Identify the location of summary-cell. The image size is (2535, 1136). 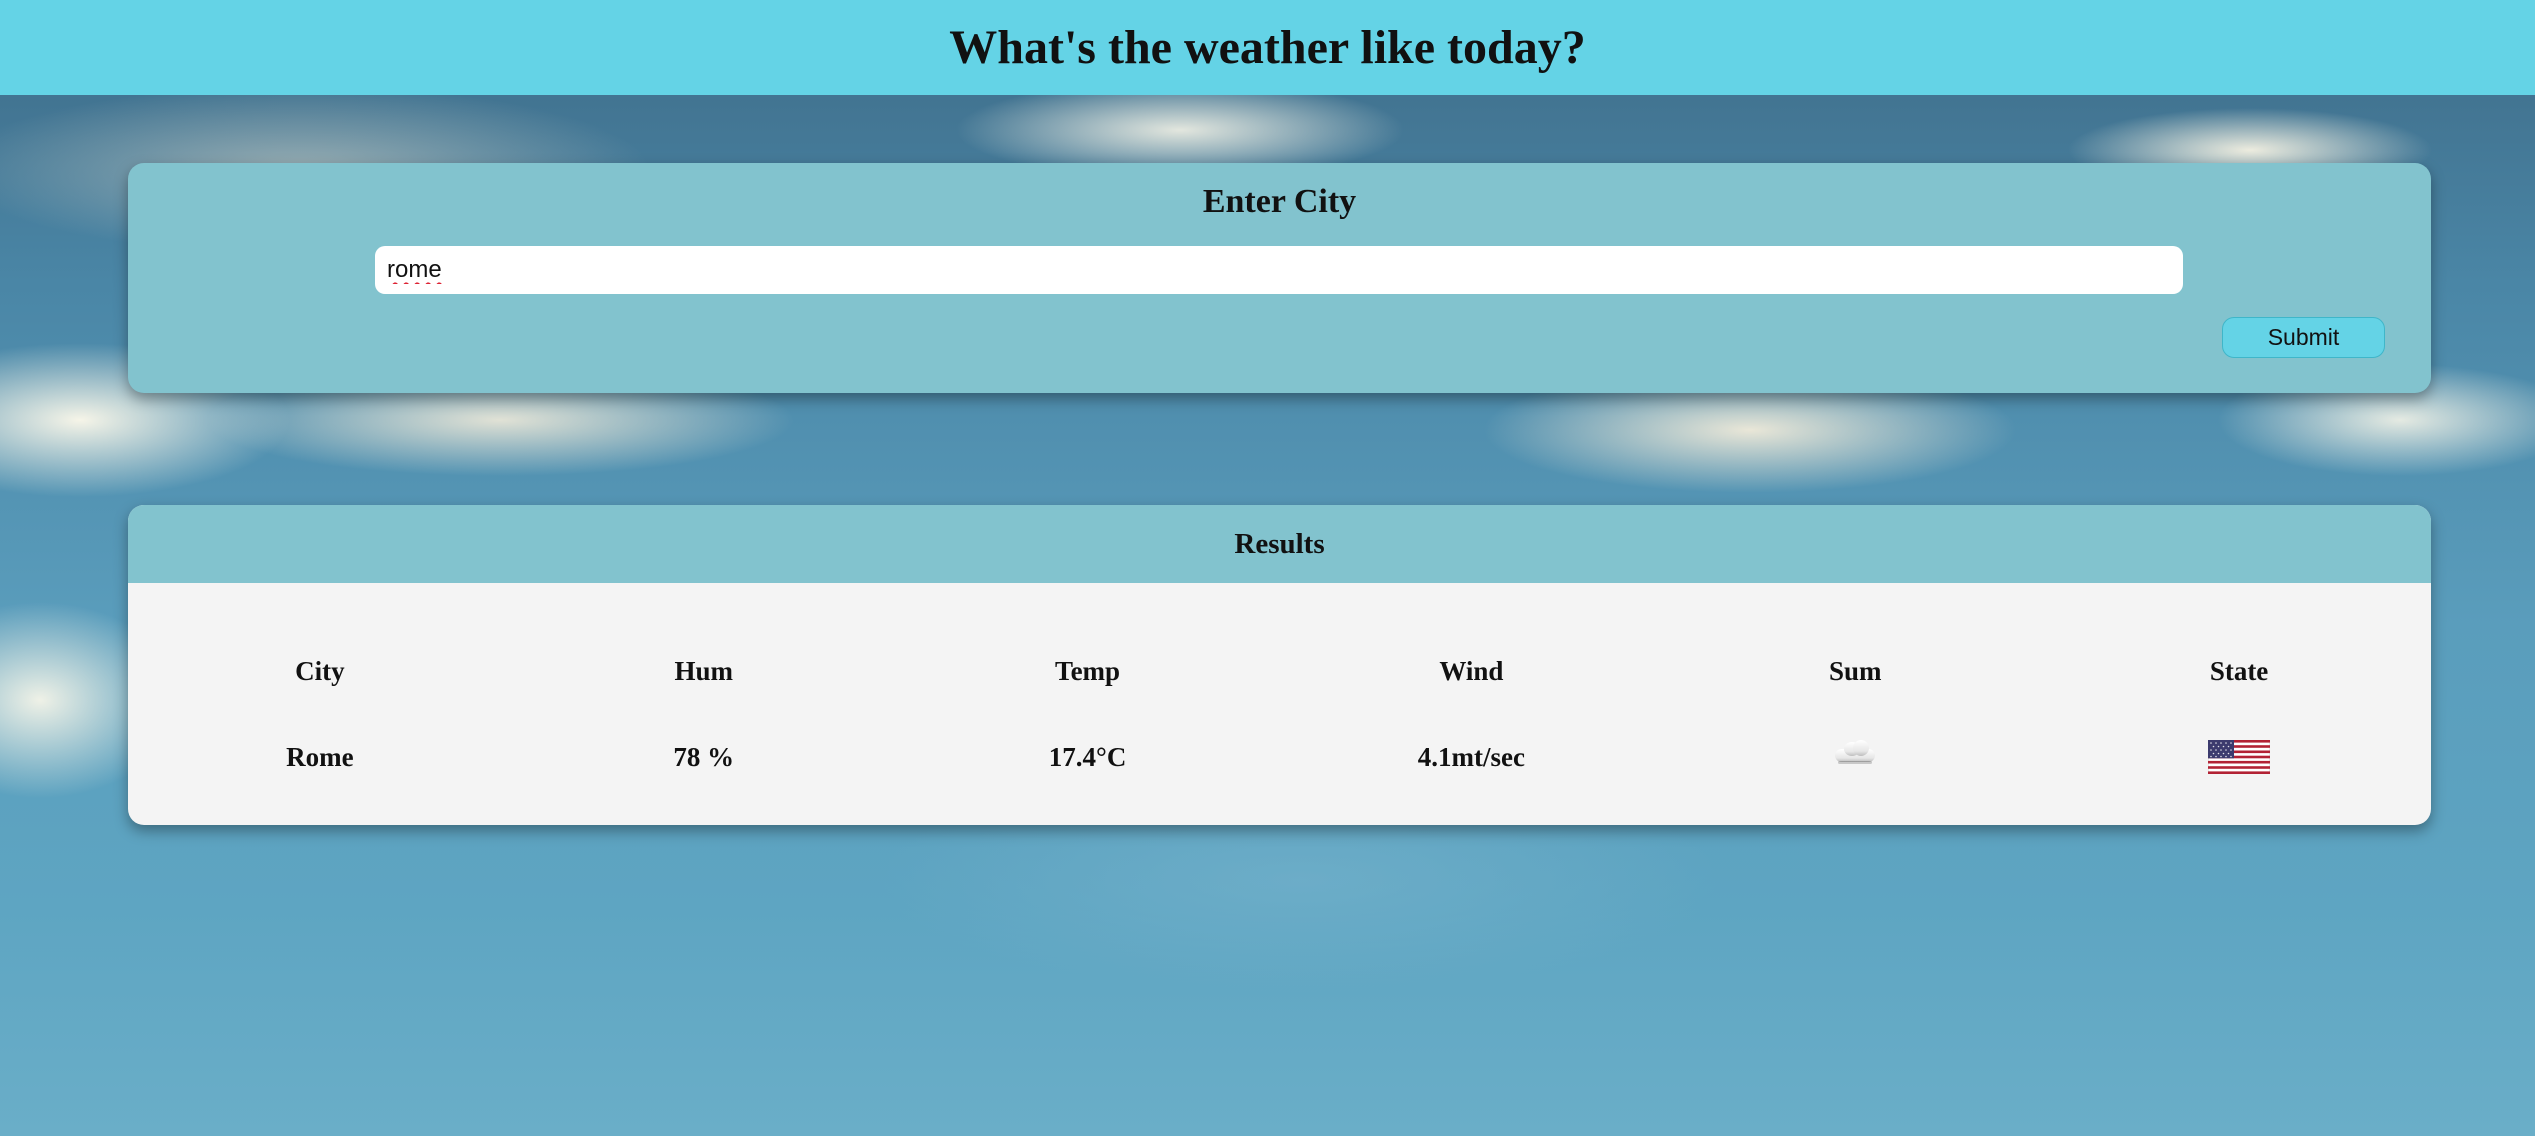
(1855, 757).